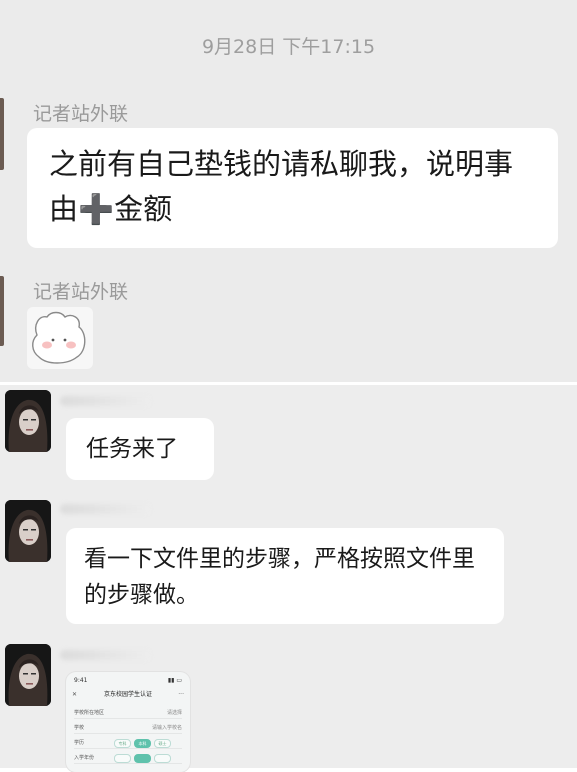  I want to click on message-timestamp: 9月28日 下午17:15, so click(288, 47).